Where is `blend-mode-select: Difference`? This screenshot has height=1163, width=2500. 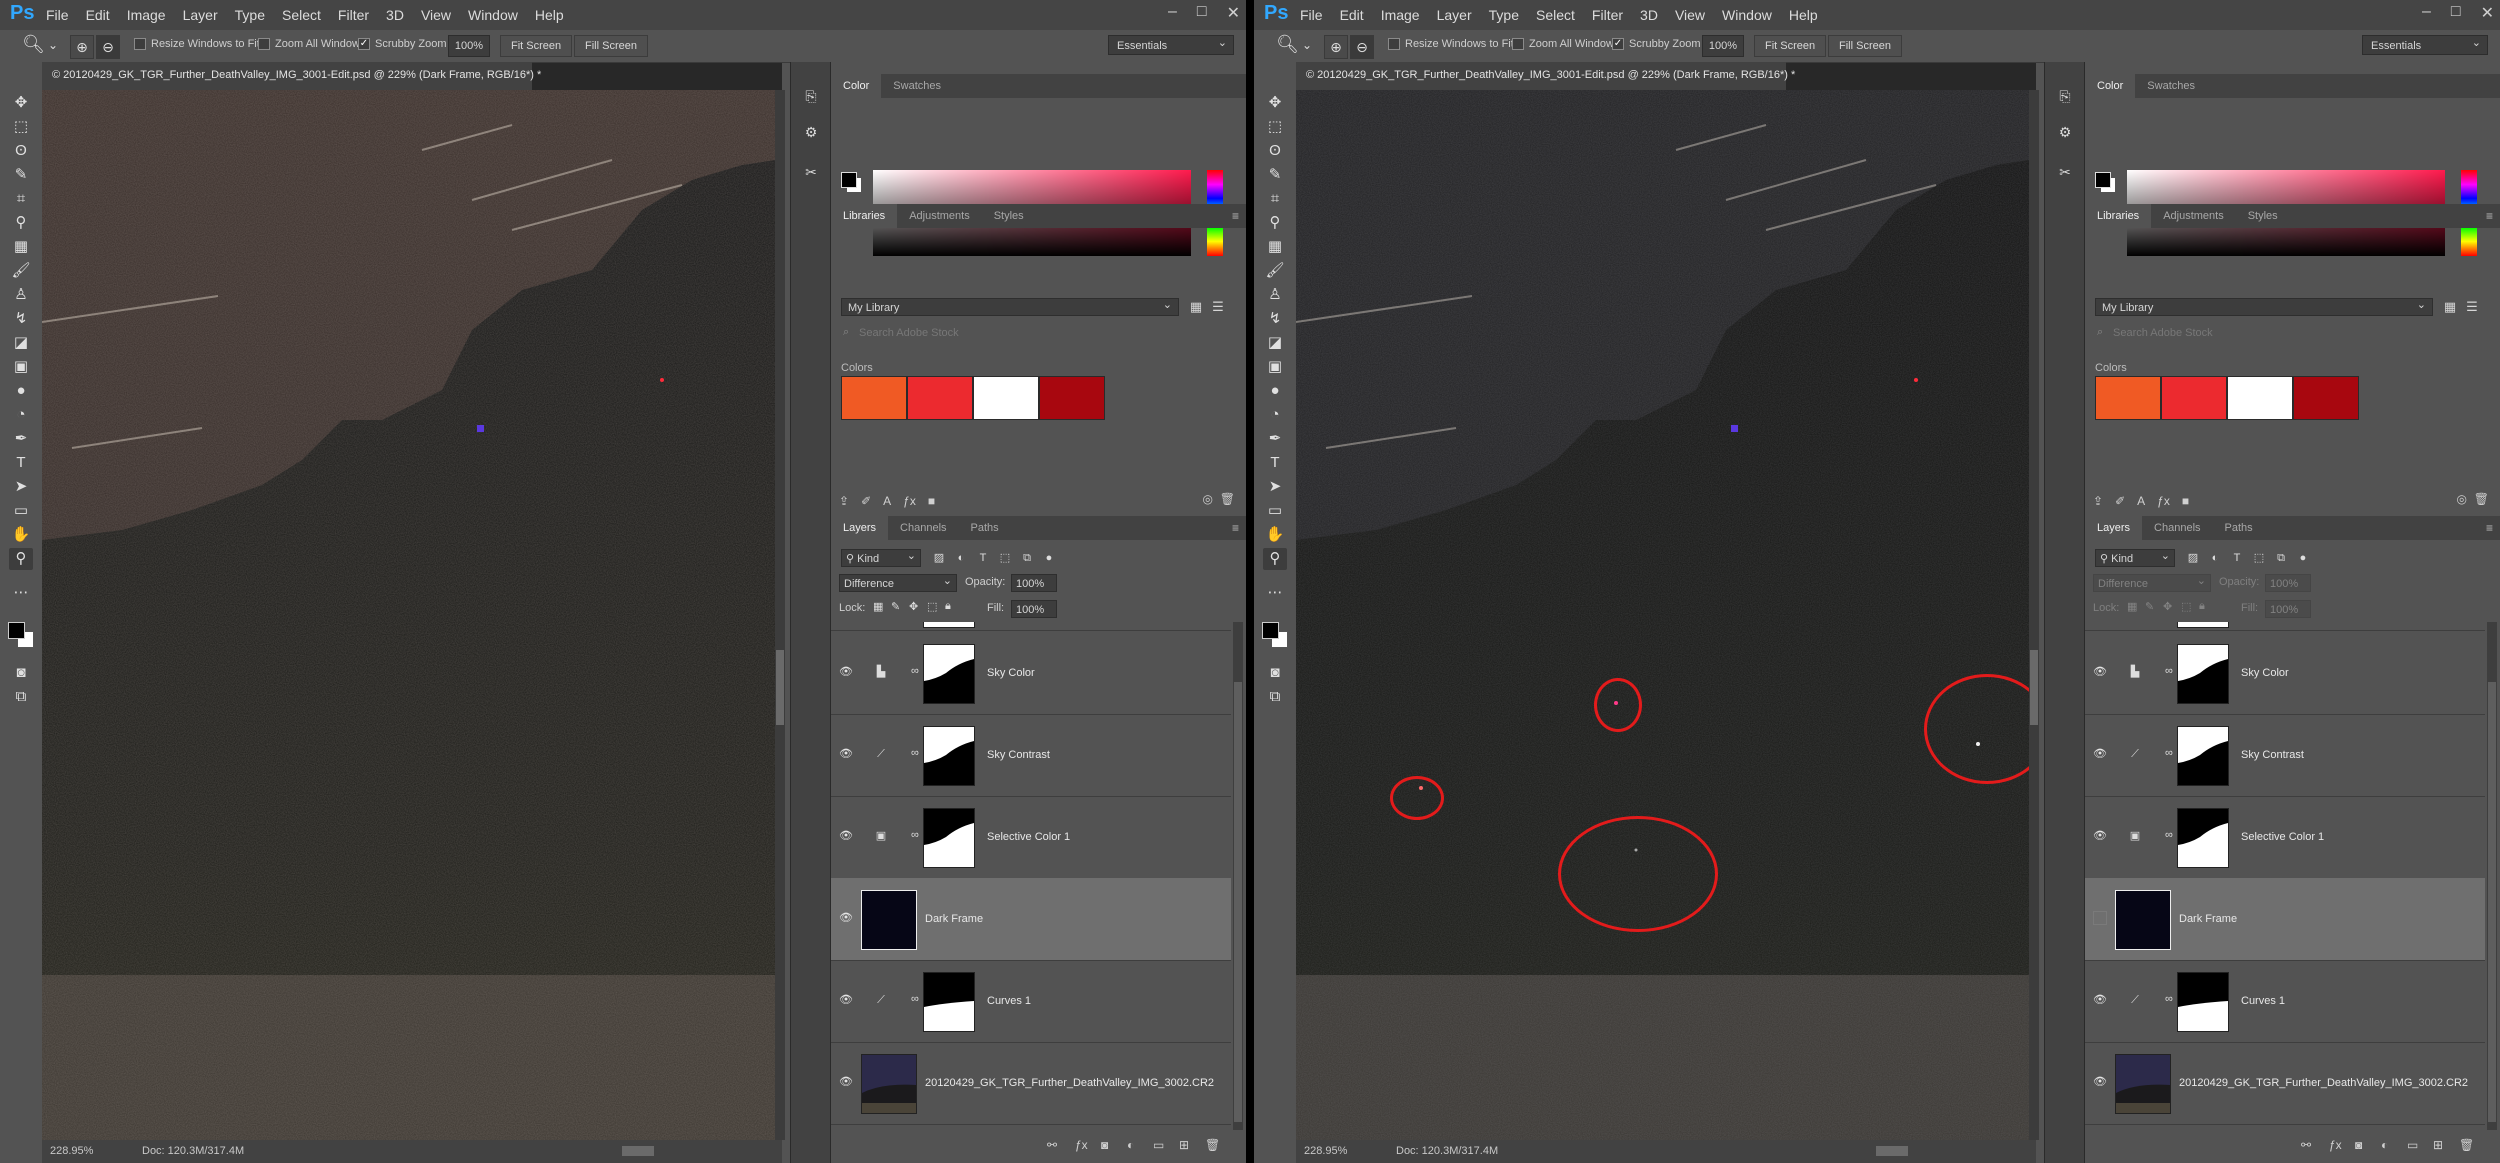 blend-mode-select: Difference is located at coordinates (898, 582).